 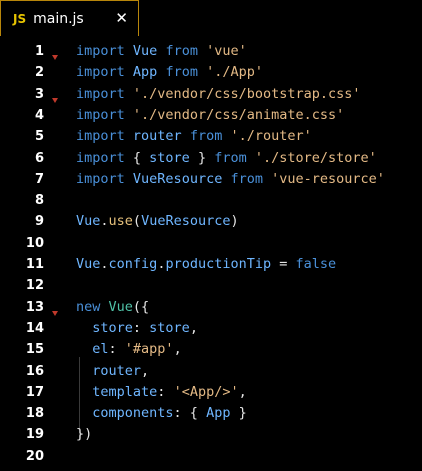 What do you see at coordinates (34, 307) in the screenshot?
I see `line-number: 13` at bounding box center [34, 307].